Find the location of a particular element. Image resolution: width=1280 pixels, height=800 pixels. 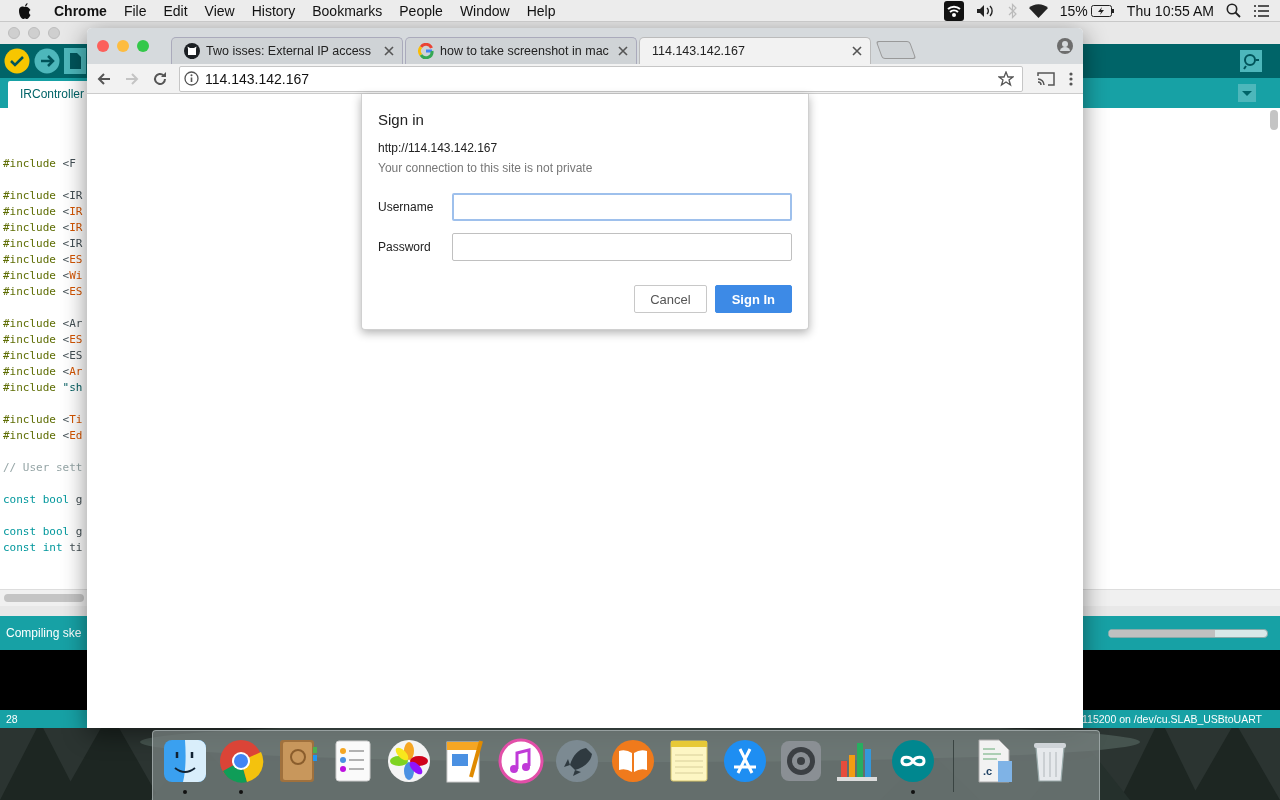

info-icon is located at coordinates (191, 78).